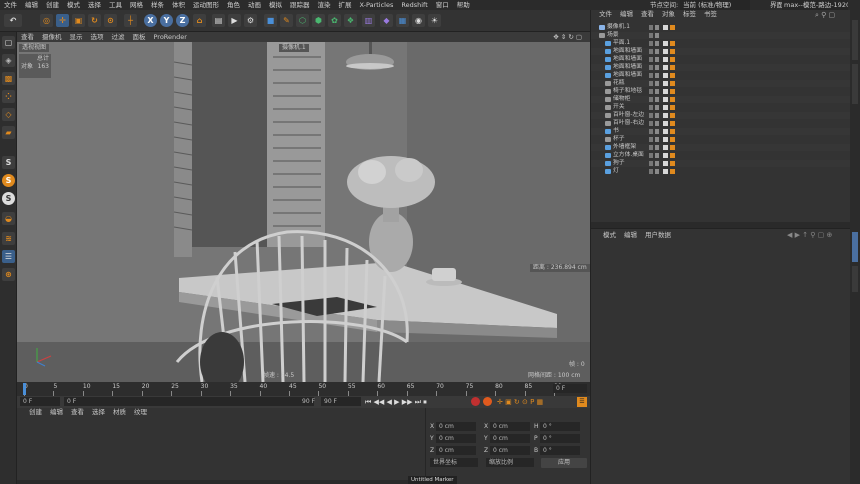  Describe the element at coordinates (815, 5) in the screenshot. I see `layout-select: max--模范-路边-1920 (用户)` at that location.